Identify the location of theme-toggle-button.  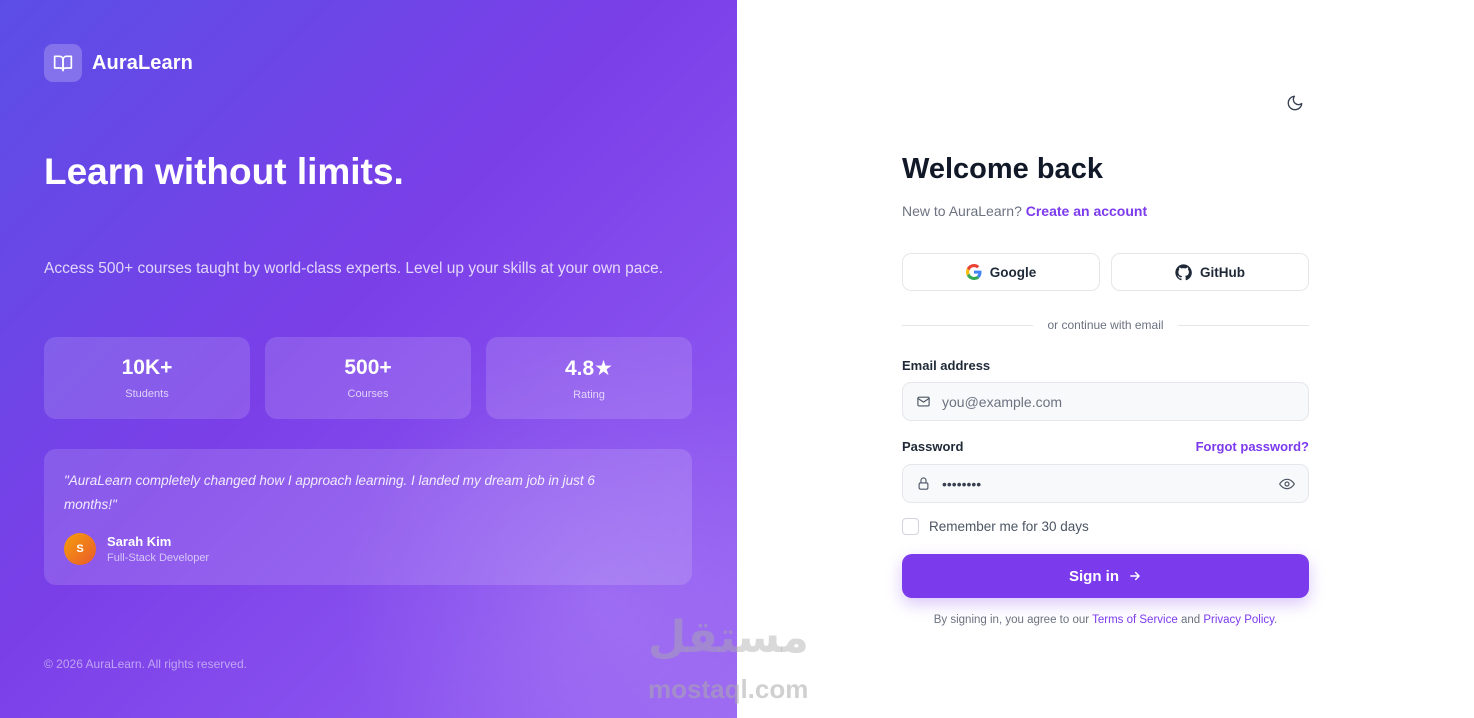
(1295, 103).